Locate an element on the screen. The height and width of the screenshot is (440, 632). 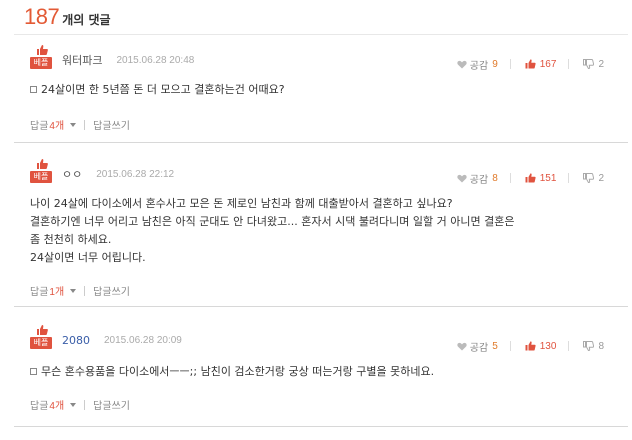
comments-header: 187 개의 댓글 is located at coordinates (67, 18).